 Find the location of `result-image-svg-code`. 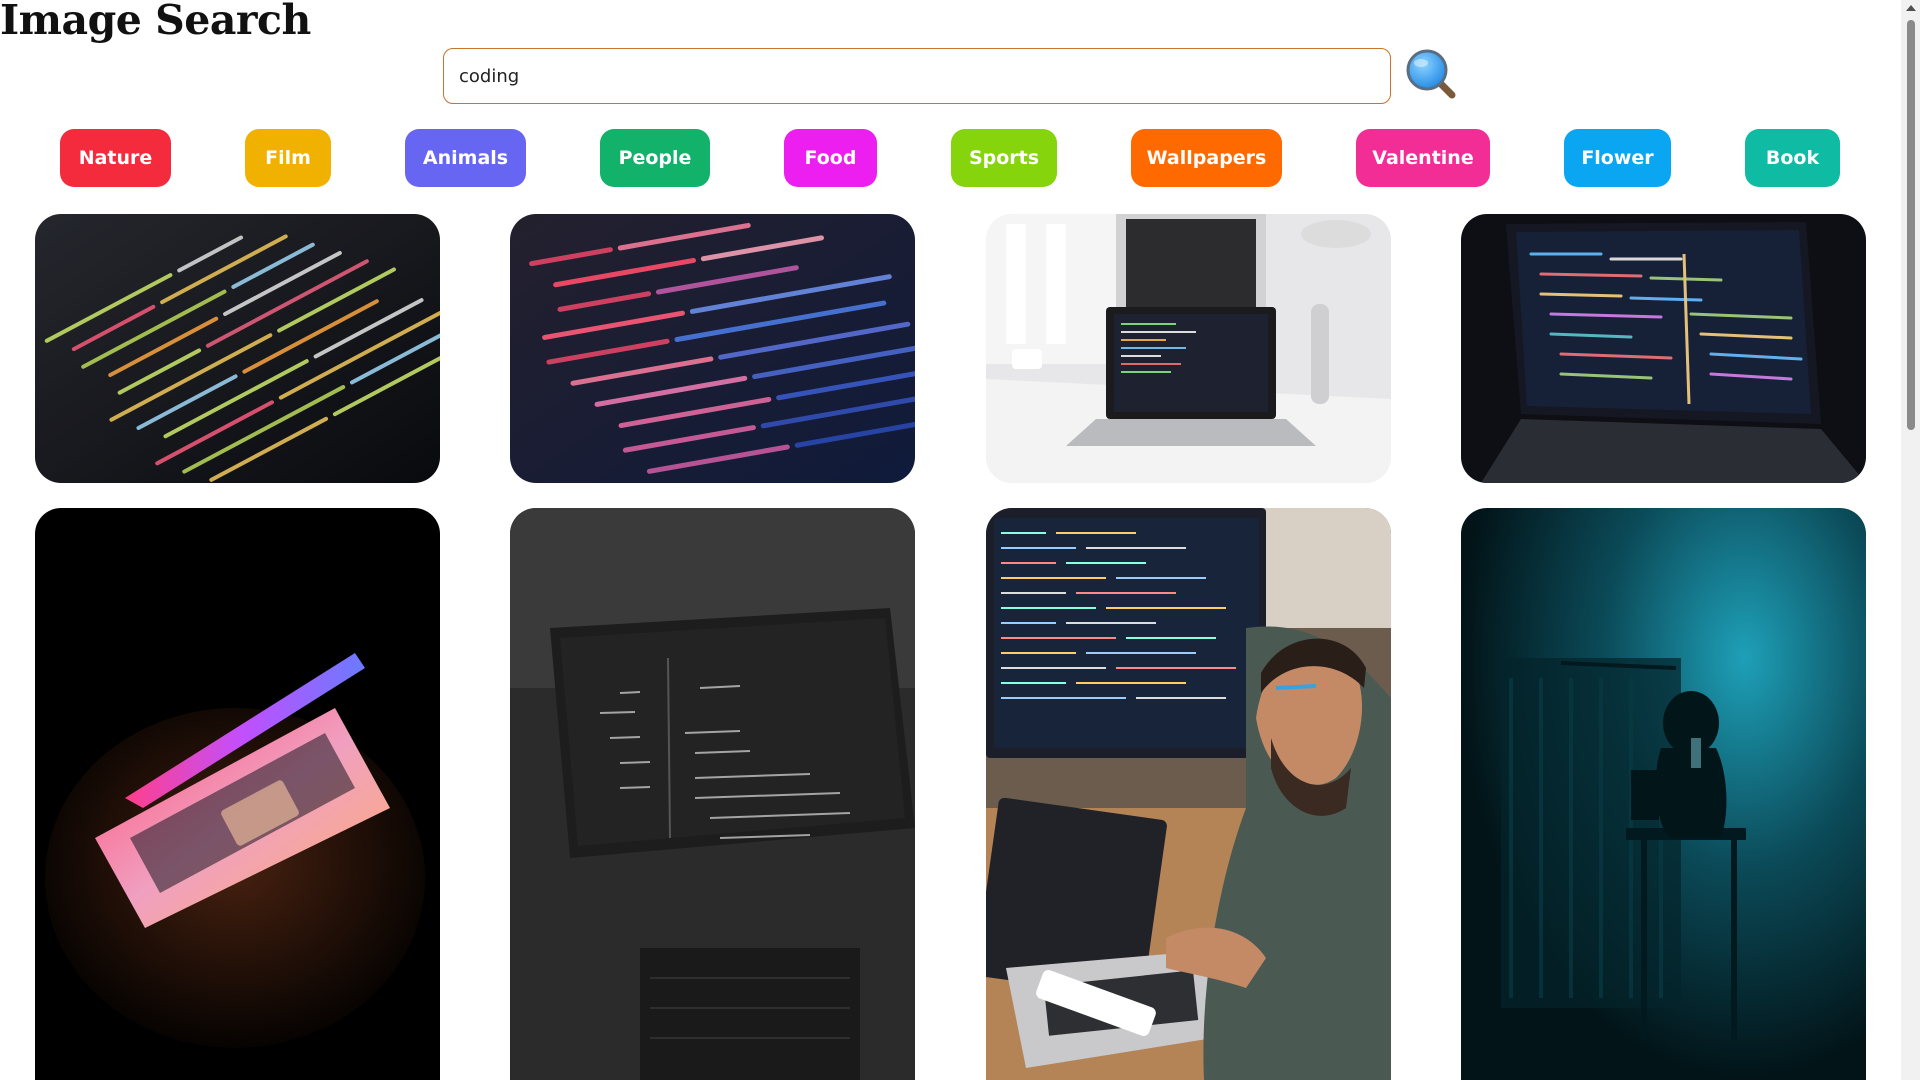

result-image-svg-code is located at coordinates (712, 348).